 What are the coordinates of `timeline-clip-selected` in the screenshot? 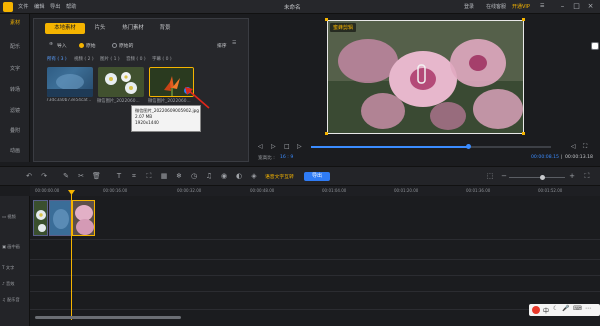 It's located at (83, 218).